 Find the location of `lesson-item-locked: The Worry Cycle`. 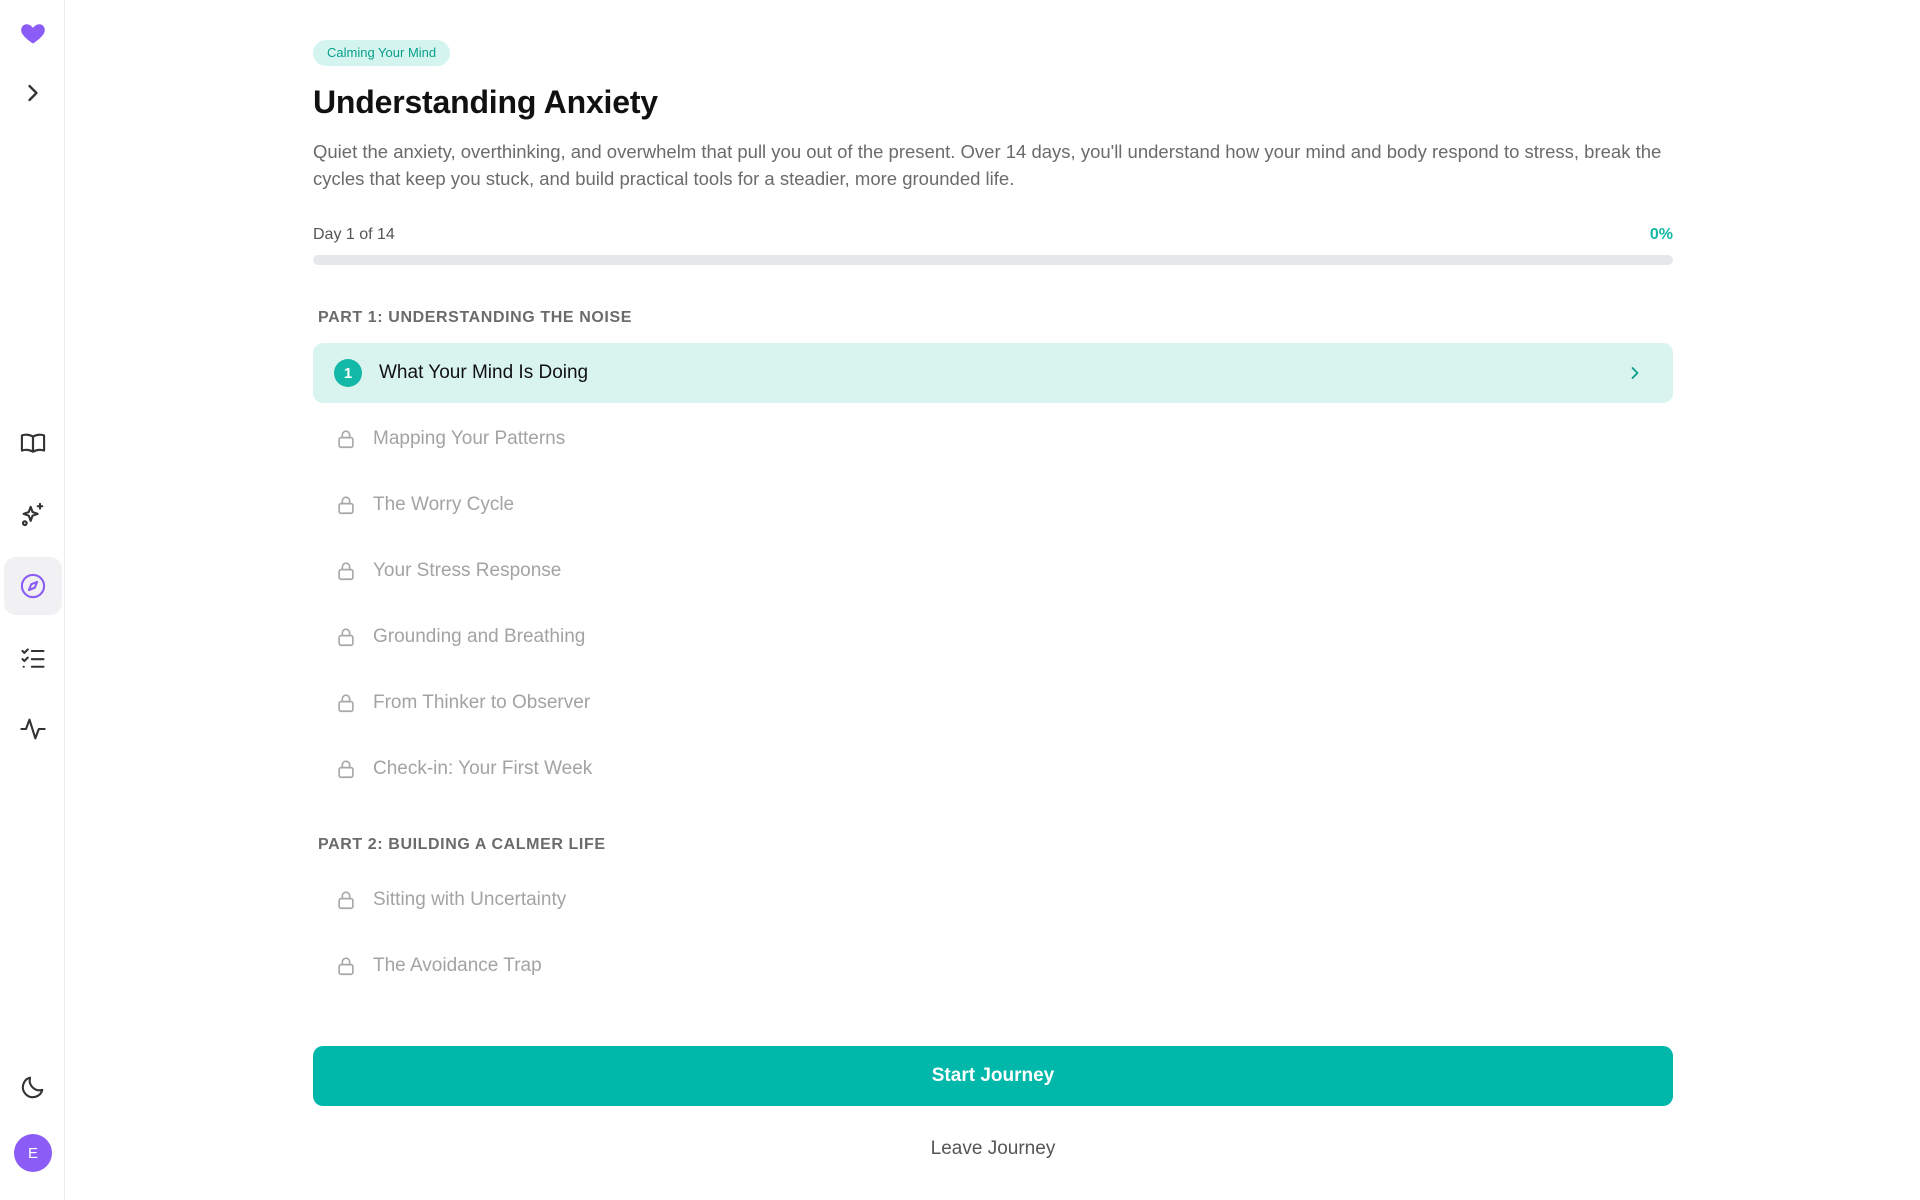

lesson-item-locked: The Worry Cycle is located at coordinates (993, 505).